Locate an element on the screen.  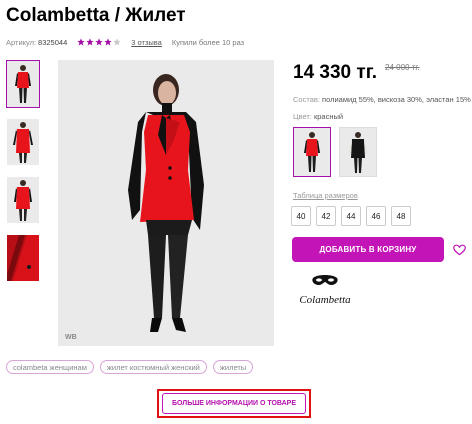
composition-value: полиамид 55%, вискоза 30%, эластан 15% is located at coordinates (396, 99).